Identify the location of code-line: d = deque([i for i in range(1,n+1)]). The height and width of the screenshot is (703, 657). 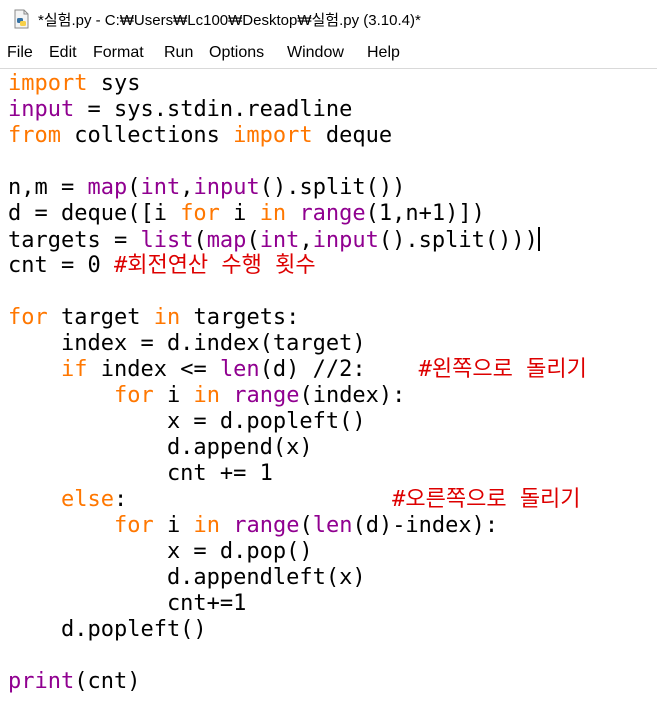
(246, 214).